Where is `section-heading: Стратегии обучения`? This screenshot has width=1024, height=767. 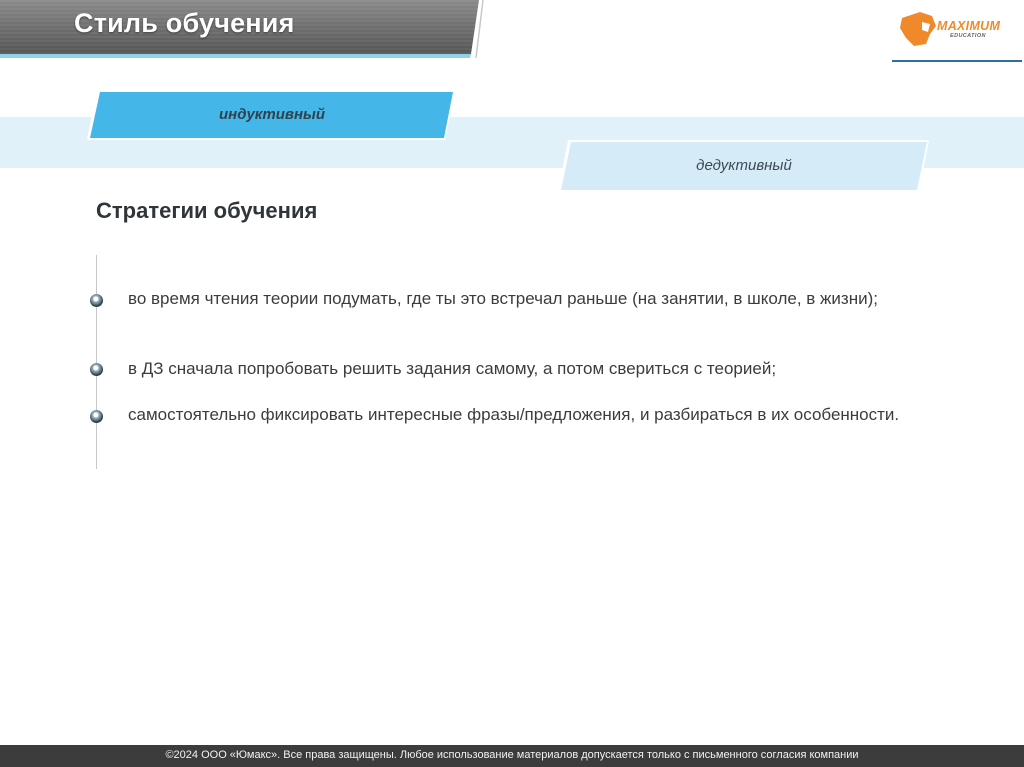
section-heading: Стратегии обучения is located at coordinates (207, 210).